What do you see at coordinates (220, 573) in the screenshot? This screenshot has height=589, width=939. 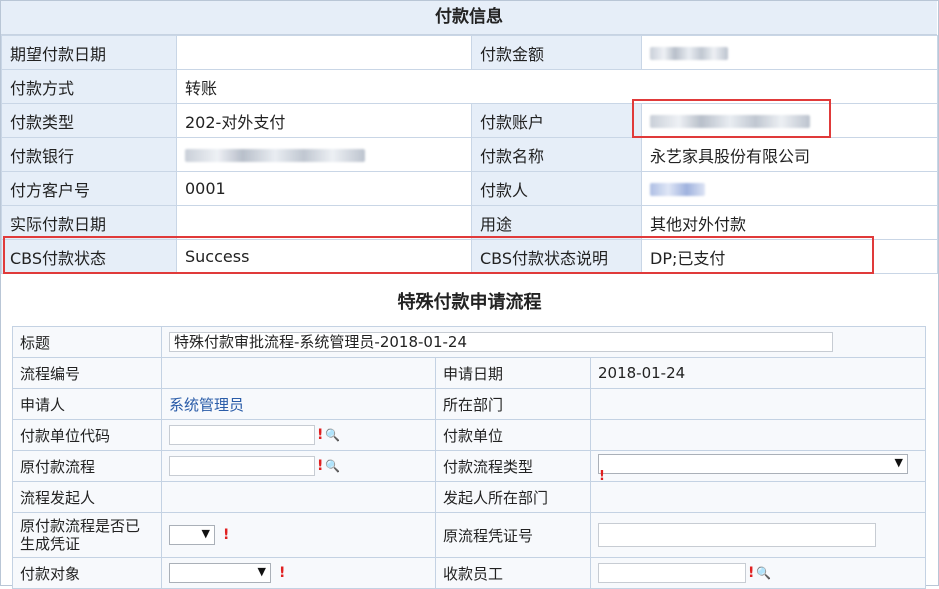 I see `pay-target-select: ▼` at bounding box center [220, 573].